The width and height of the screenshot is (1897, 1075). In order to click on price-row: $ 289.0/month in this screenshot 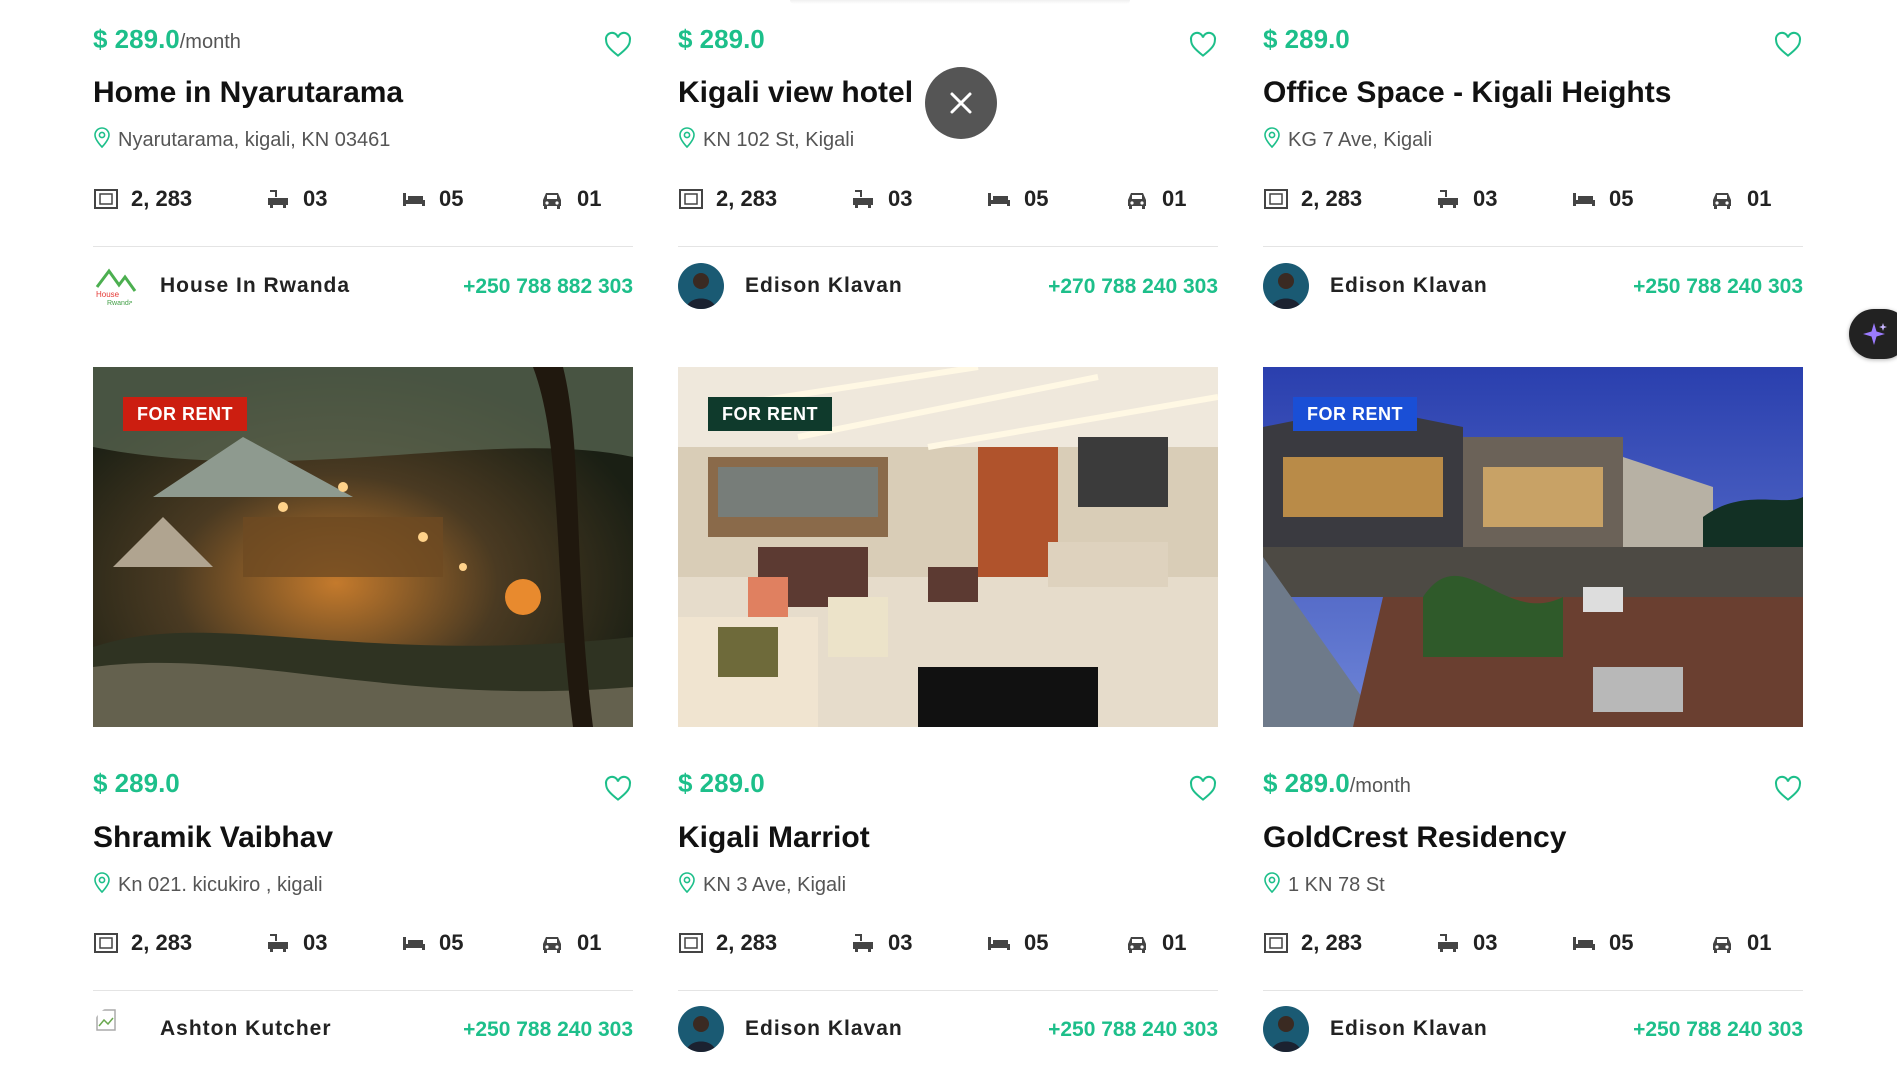, I will do `click(363, 44)`.